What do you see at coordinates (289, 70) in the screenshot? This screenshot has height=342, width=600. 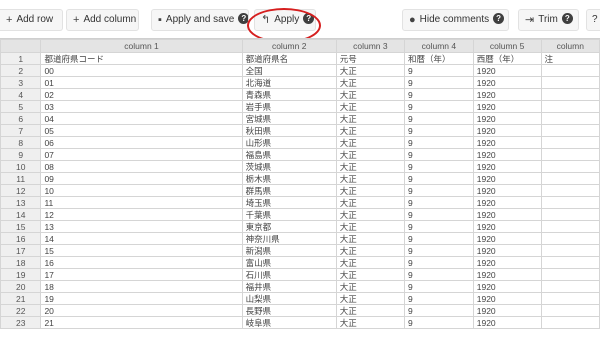 I see `table-cell: 全国` at bounding box center [289, 70].